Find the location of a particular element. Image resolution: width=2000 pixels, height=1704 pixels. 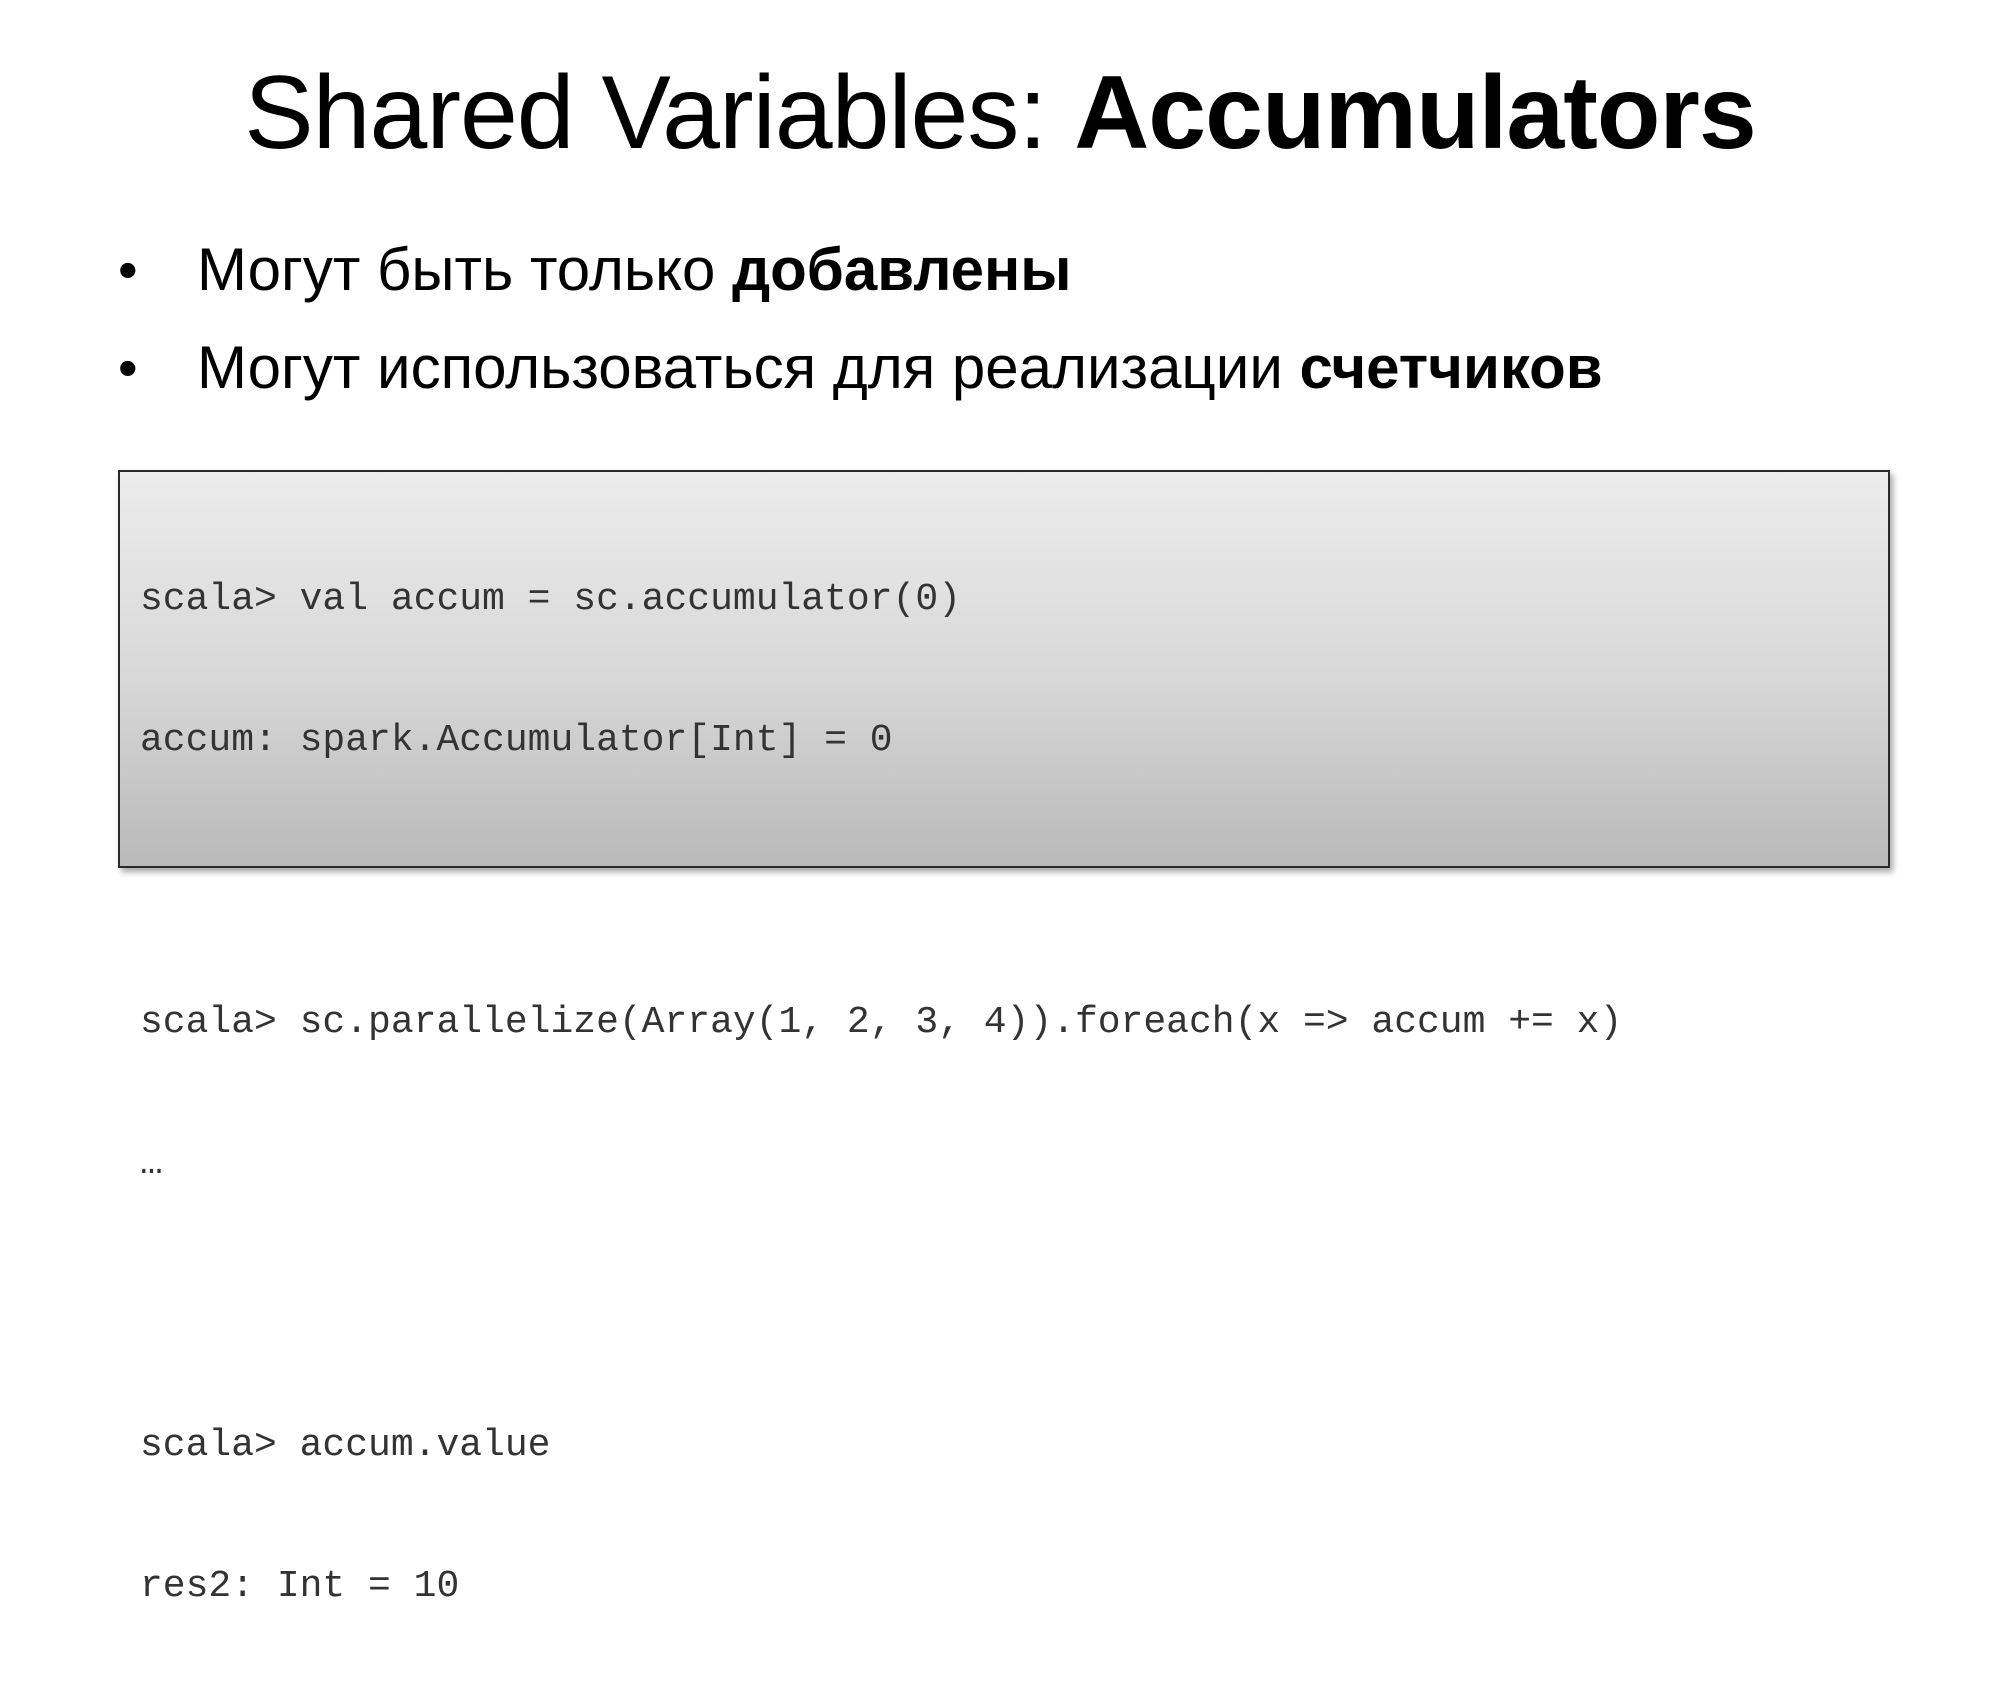

bullet-item: • Могут быть только добавлены is located at coordinates (1000, 279).